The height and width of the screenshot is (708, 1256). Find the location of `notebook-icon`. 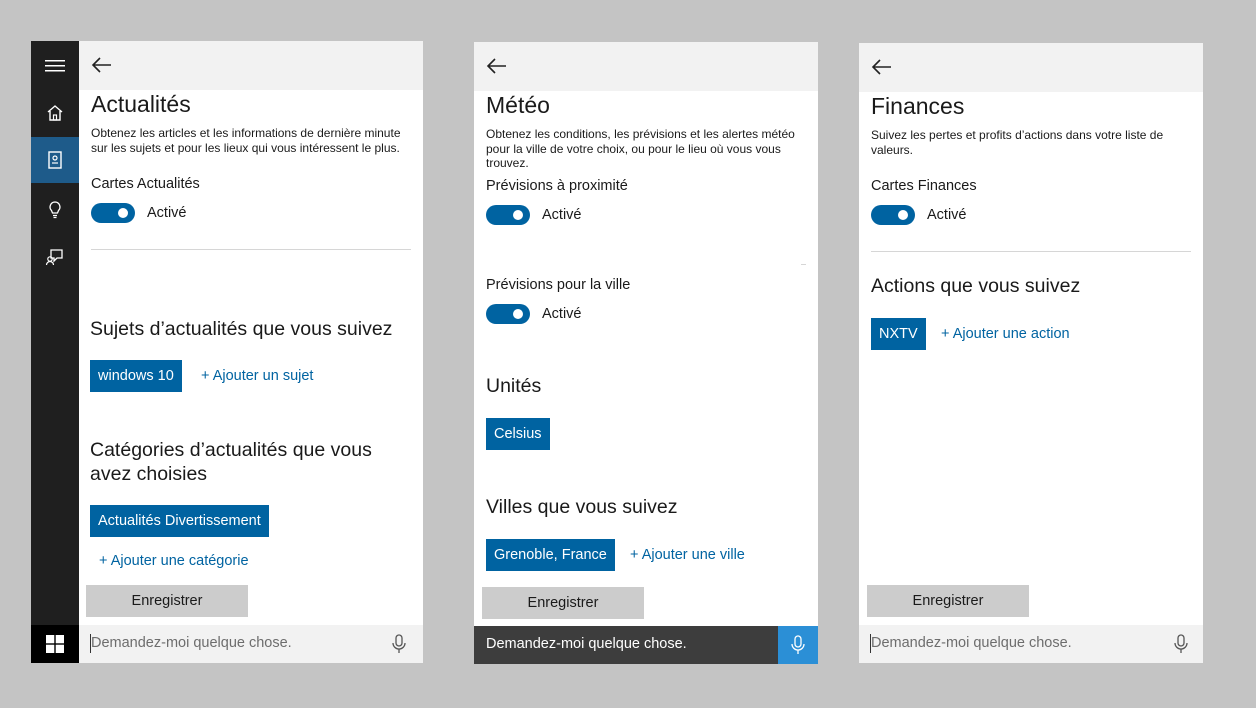

notebook-icon is located at coordinates (55, 160).